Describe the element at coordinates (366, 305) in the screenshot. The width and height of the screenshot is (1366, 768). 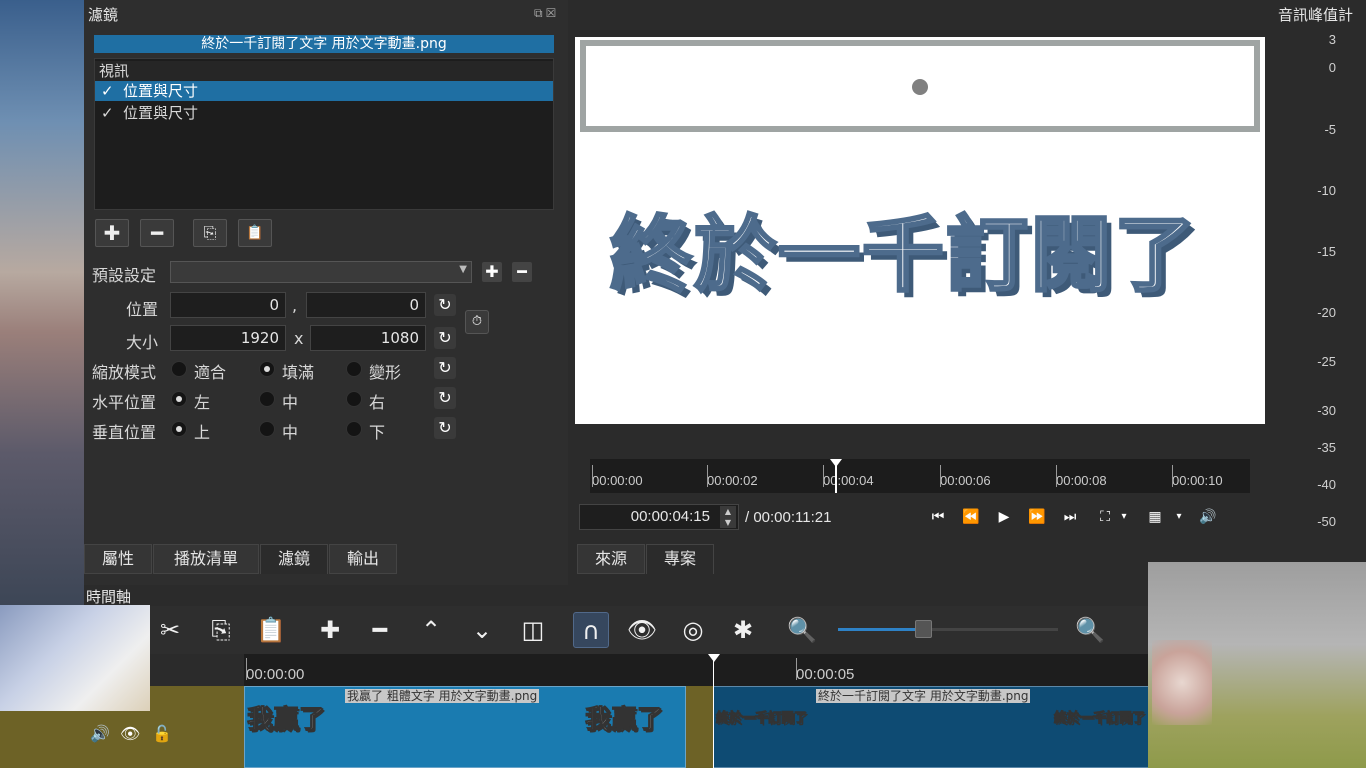
I see `position-y-input: 0` at that location.